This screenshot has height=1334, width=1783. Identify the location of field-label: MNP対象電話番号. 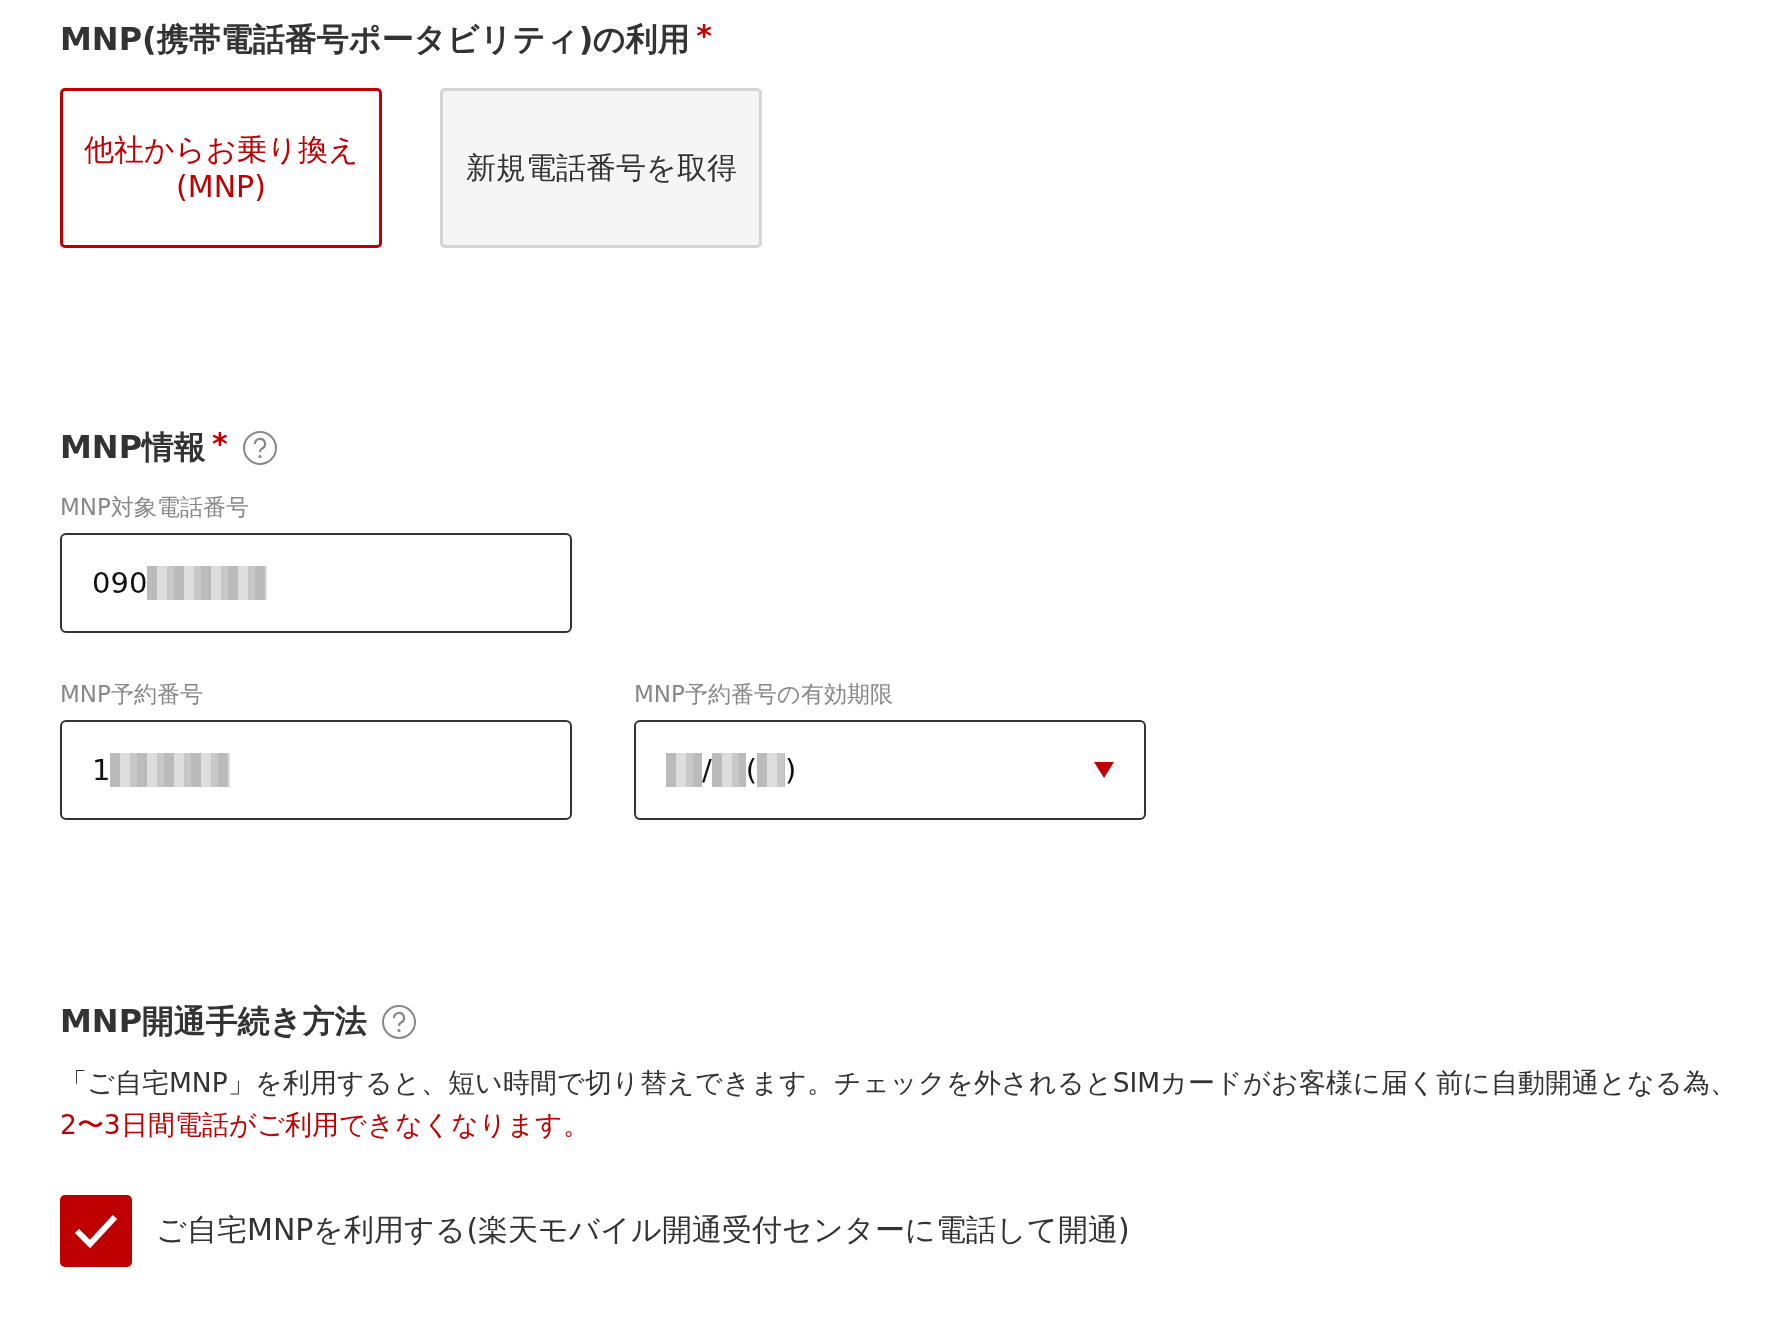
(155, 507).